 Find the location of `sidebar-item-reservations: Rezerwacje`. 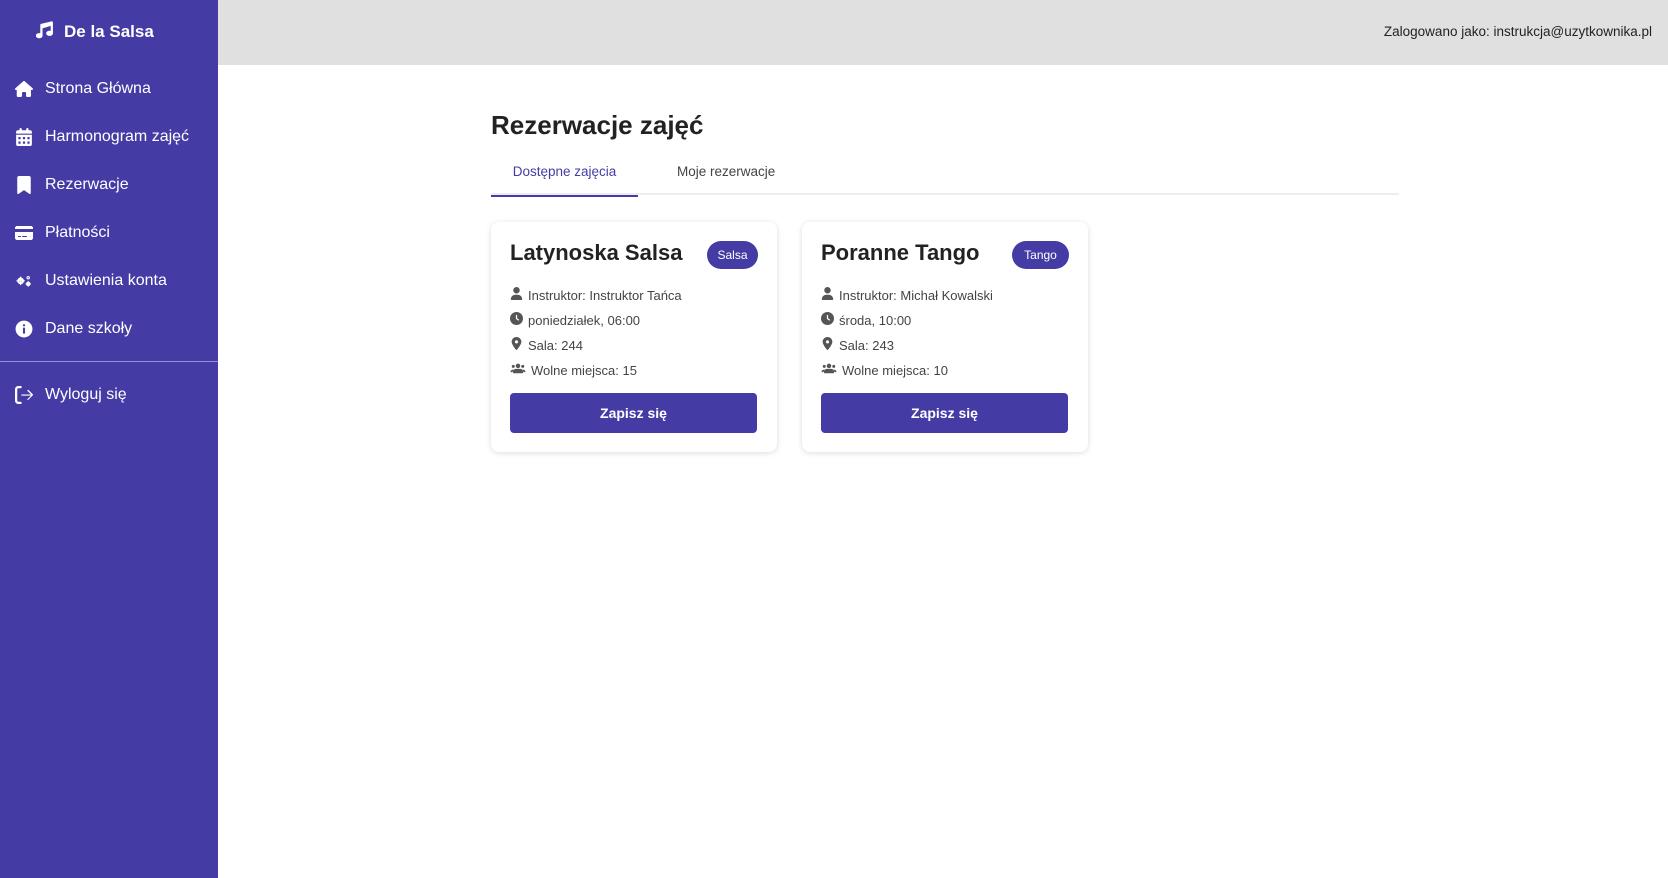

sidebar-item-reservations: Rezerwacje is located at coordinates (109, 185).